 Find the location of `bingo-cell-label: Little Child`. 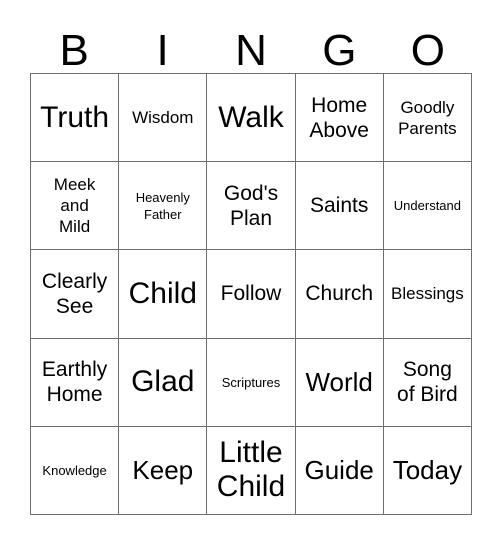

bingo-cell-label: Little Child is located at coordinates (251, 470).